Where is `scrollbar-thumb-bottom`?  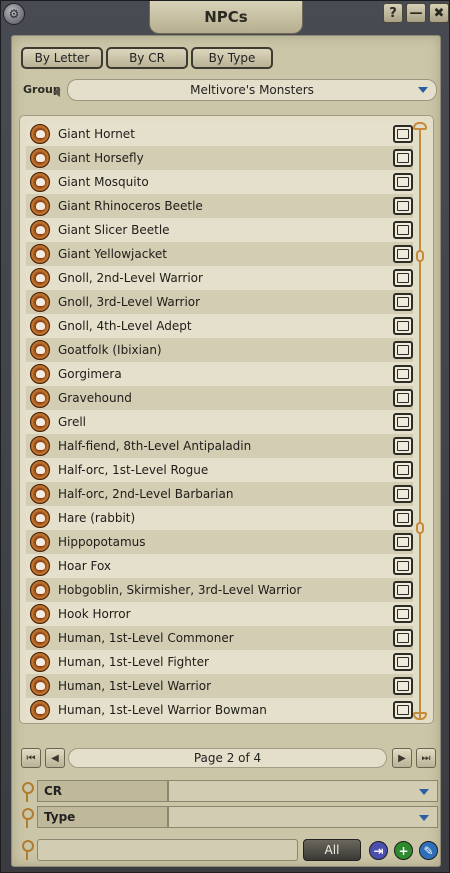
scrollbar-thumb-bottom is located at coordinates (420, 528).